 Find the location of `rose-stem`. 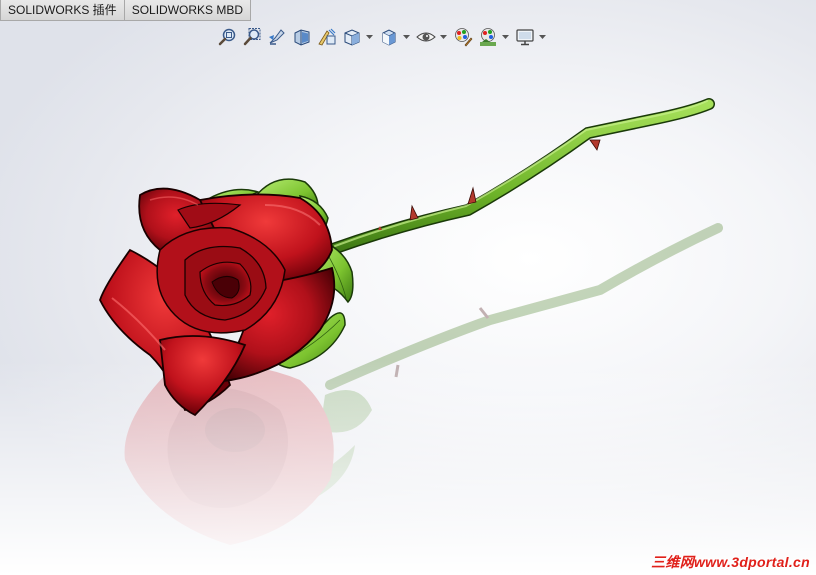

rose-stem is located at coordinates (519, 177).